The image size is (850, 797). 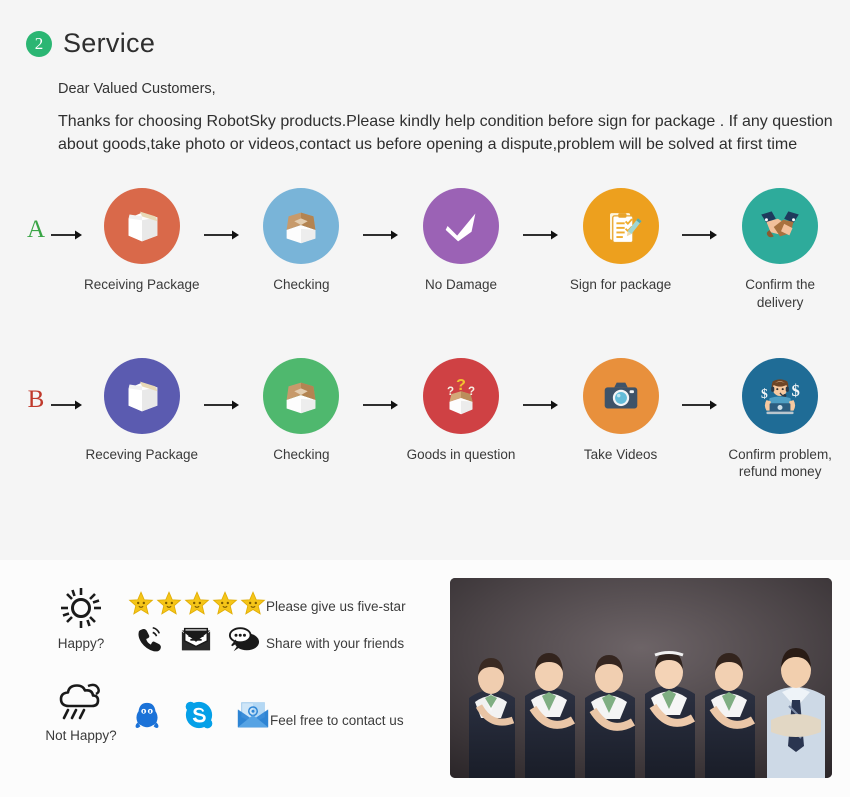 What do you see at coordinates (780, 226) in the screenshot?
I see `handshake-icon` at bounding box center [780, 226].